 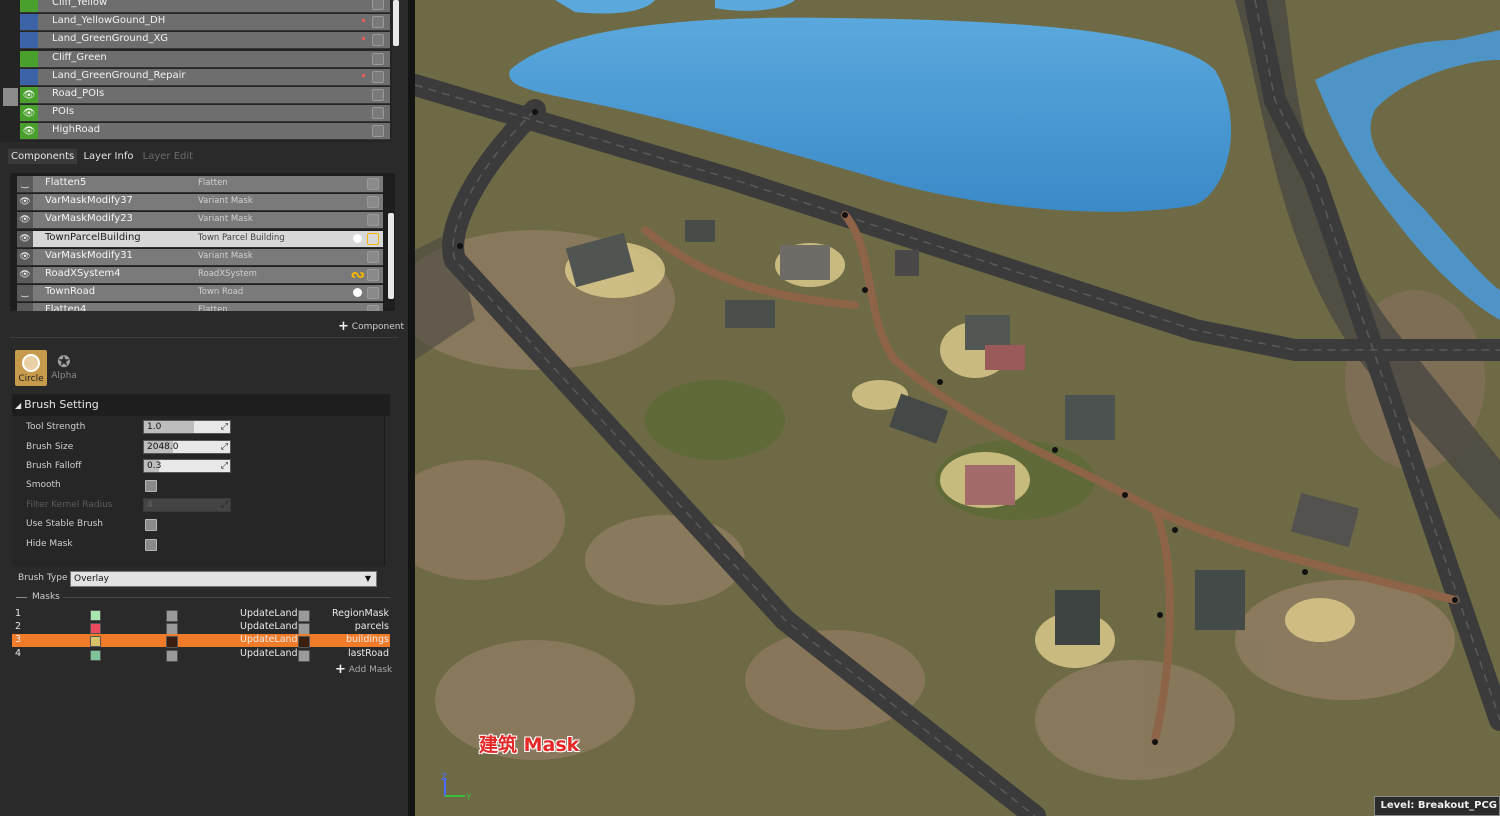 I want to click on component-type: Variant Mask, so click(x=225, y=219).